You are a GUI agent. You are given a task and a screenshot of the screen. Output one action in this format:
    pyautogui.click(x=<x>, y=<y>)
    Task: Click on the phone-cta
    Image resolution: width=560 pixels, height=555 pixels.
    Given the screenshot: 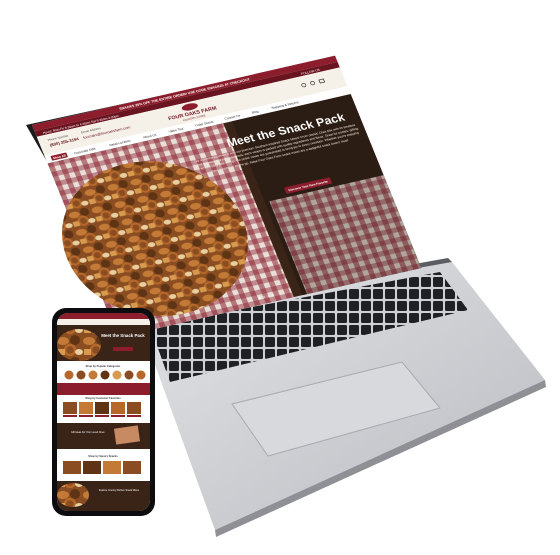 What is the action you would take?
    pyautogui.click(x=123, y=349)
    